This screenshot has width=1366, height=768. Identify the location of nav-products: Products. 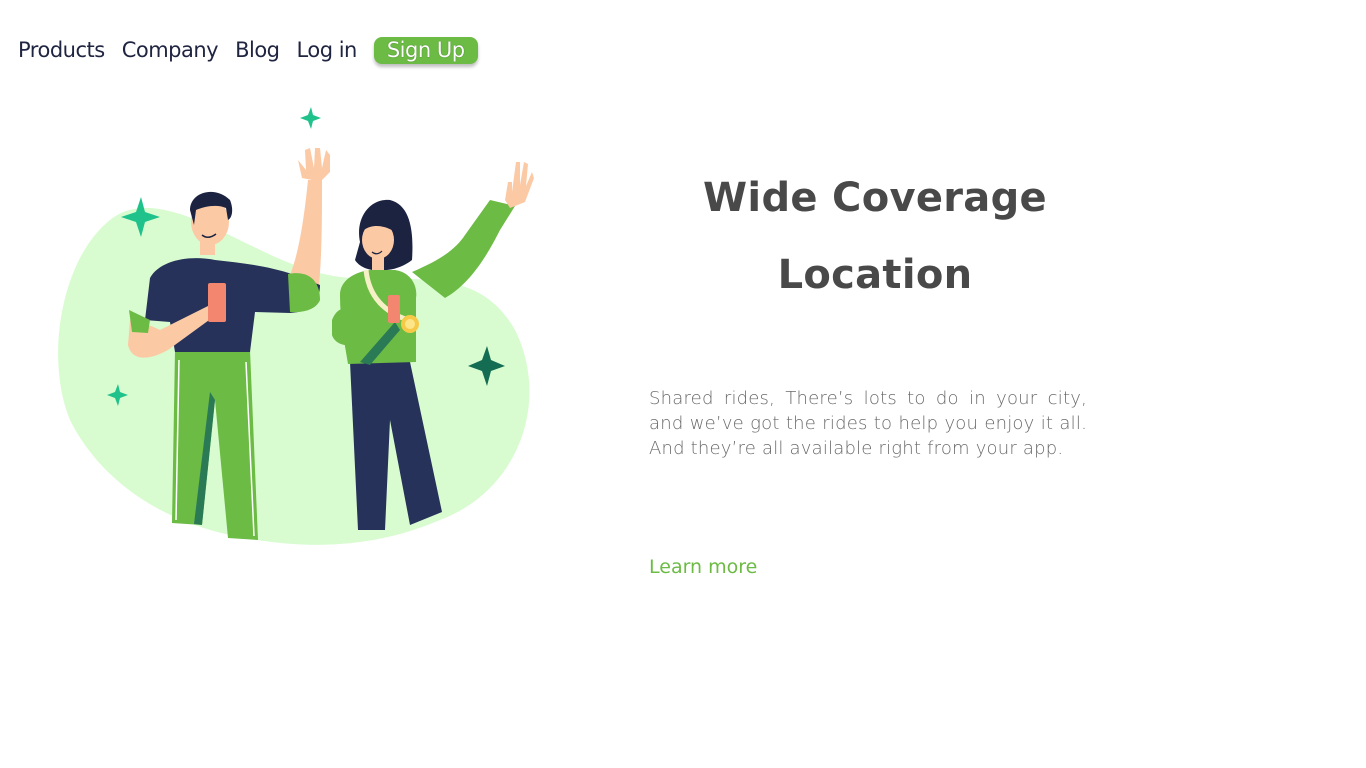
(61, 50).